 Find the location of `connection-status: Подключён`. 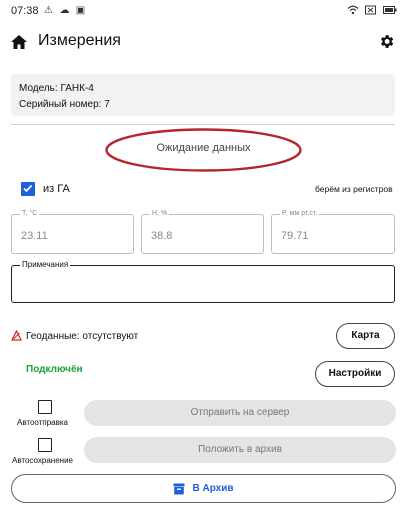

connection-status: Подключён is located at coordinates (54, 369).